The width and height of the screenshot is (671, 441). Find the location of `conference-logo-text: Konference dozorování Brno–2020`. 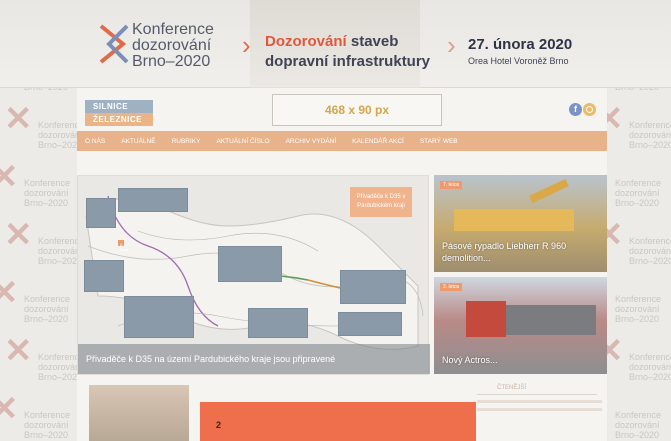

conference-logo-text: Konference dozorování Brno–2020 is located at coordinates (187, 46).